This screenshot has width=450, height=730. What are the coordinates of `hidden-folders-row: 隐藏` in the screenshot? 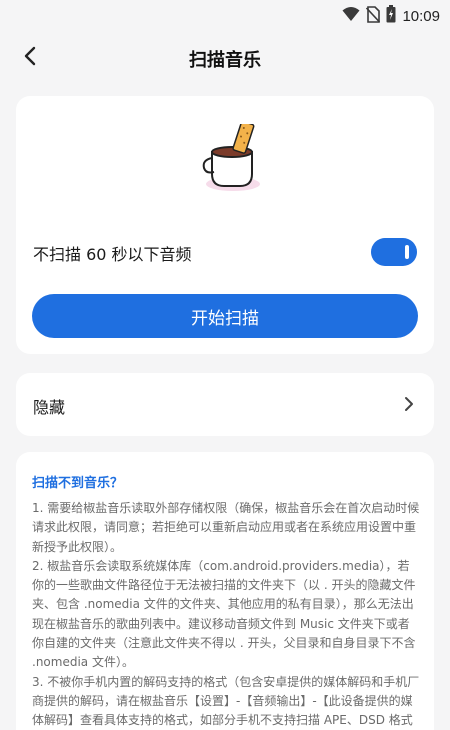 It's located at (225, 404).